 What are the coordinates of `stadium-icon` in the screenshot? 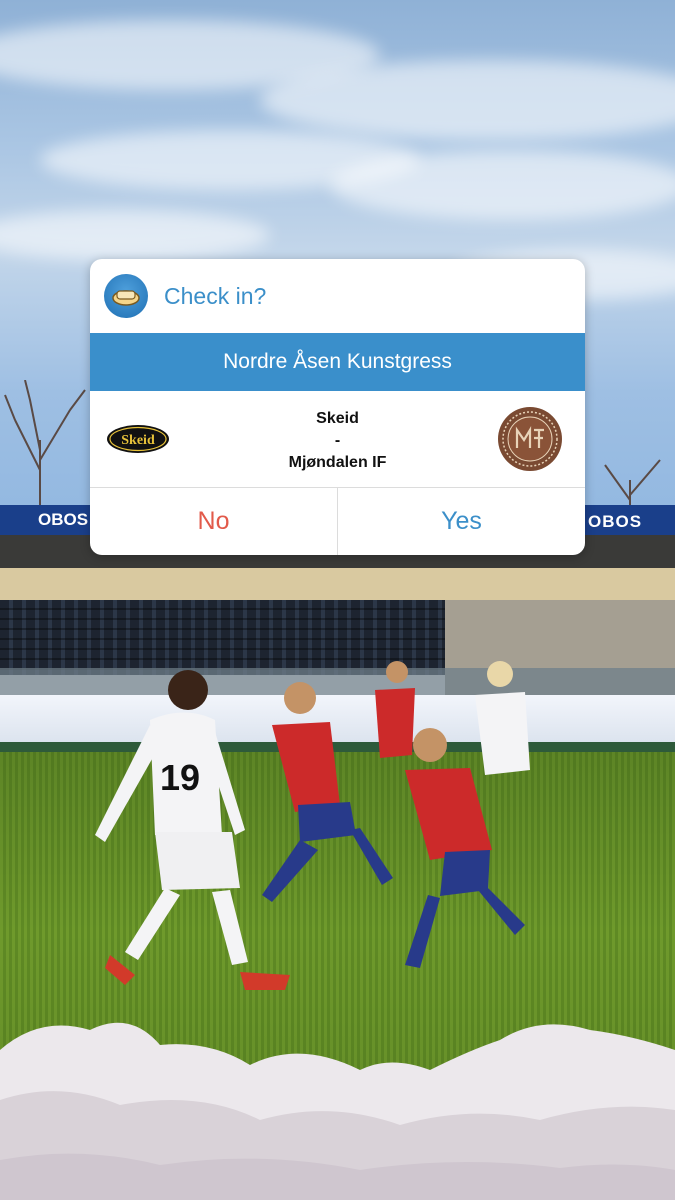 It's located at (126, 298).